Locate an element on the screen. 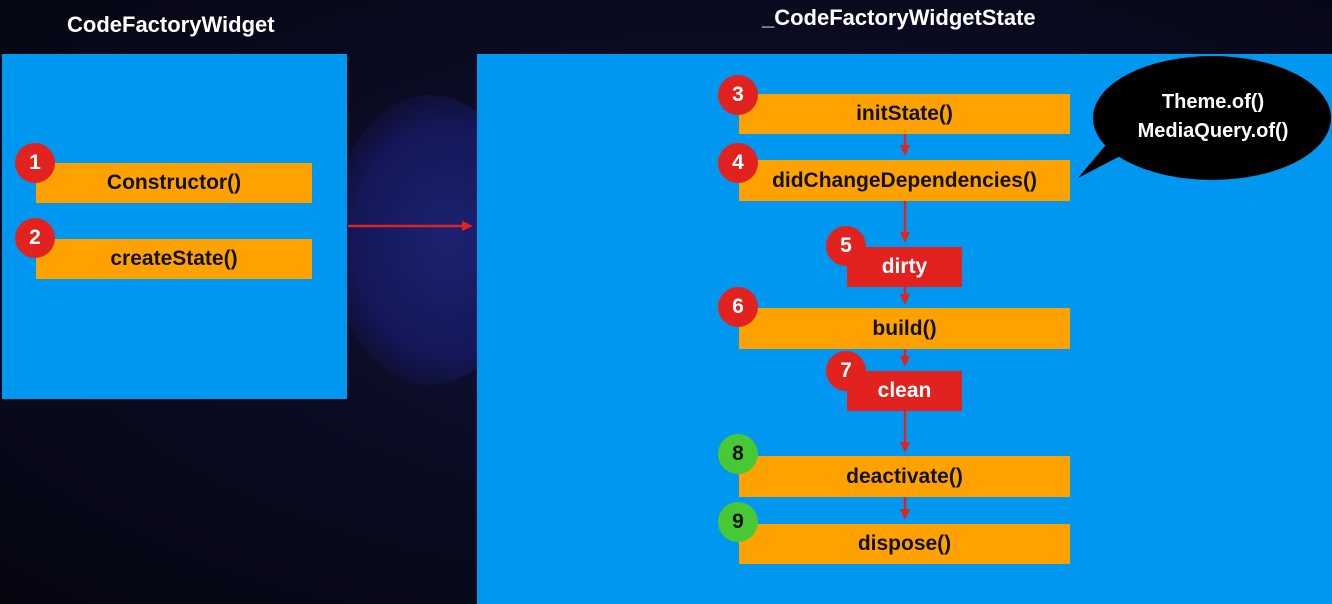  widget-panel is located at coordinates (174, 226).